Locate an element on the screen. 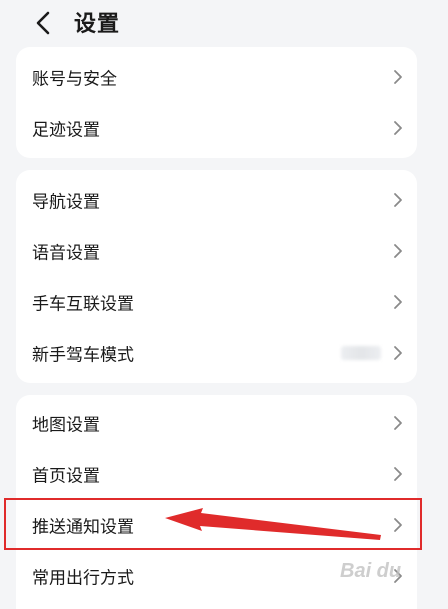  settings-item-novice-mode: 新手驾车模式 is located at coordinates (216, 352).